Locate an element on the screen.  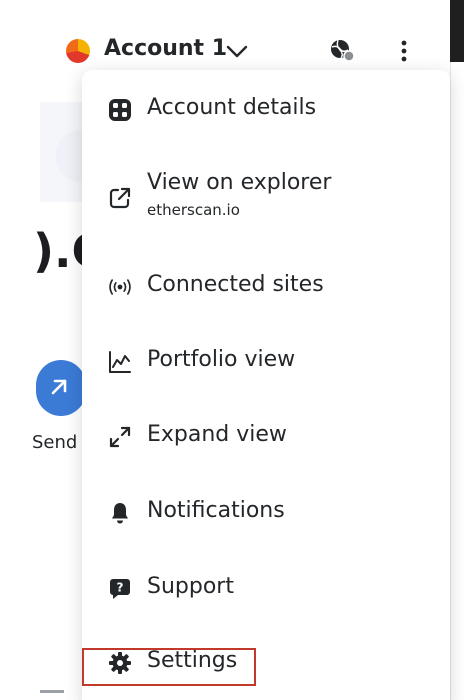
globe-connection-icon is located at coordinates (342, 51).